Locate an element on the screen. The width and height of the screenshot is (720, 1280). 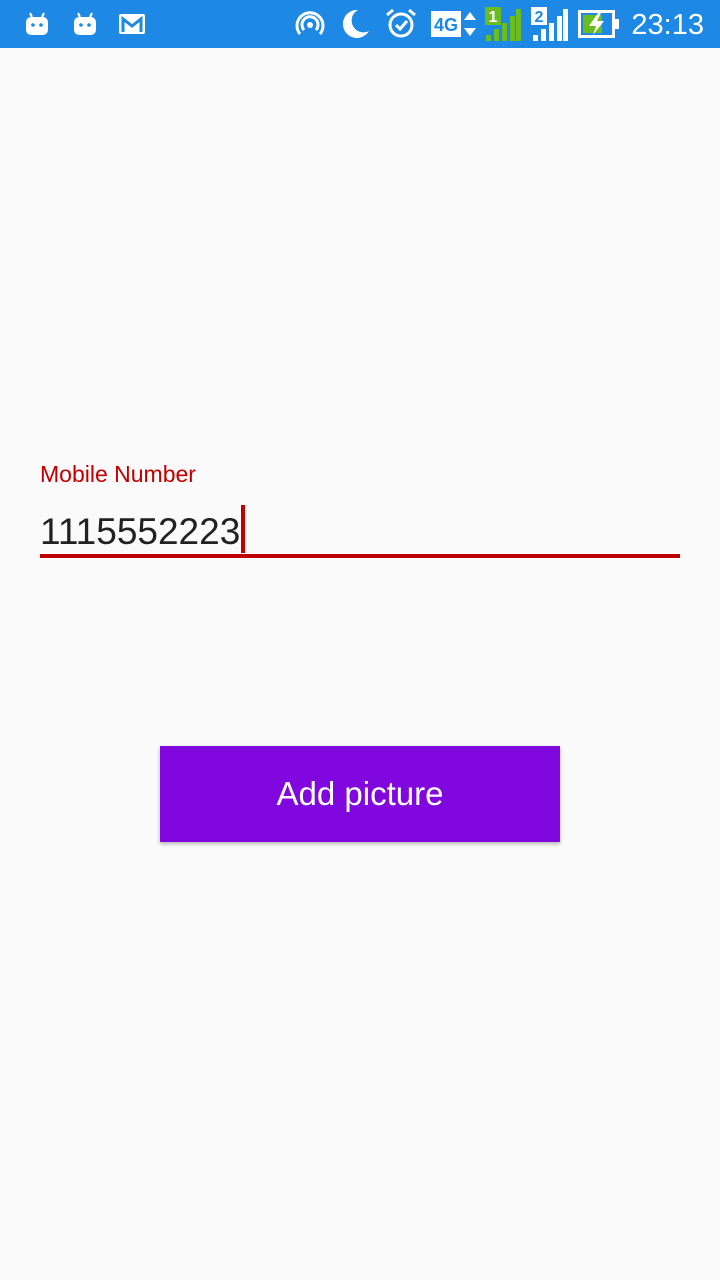
sim2-label: 2 is located at coordinates (539, 17).